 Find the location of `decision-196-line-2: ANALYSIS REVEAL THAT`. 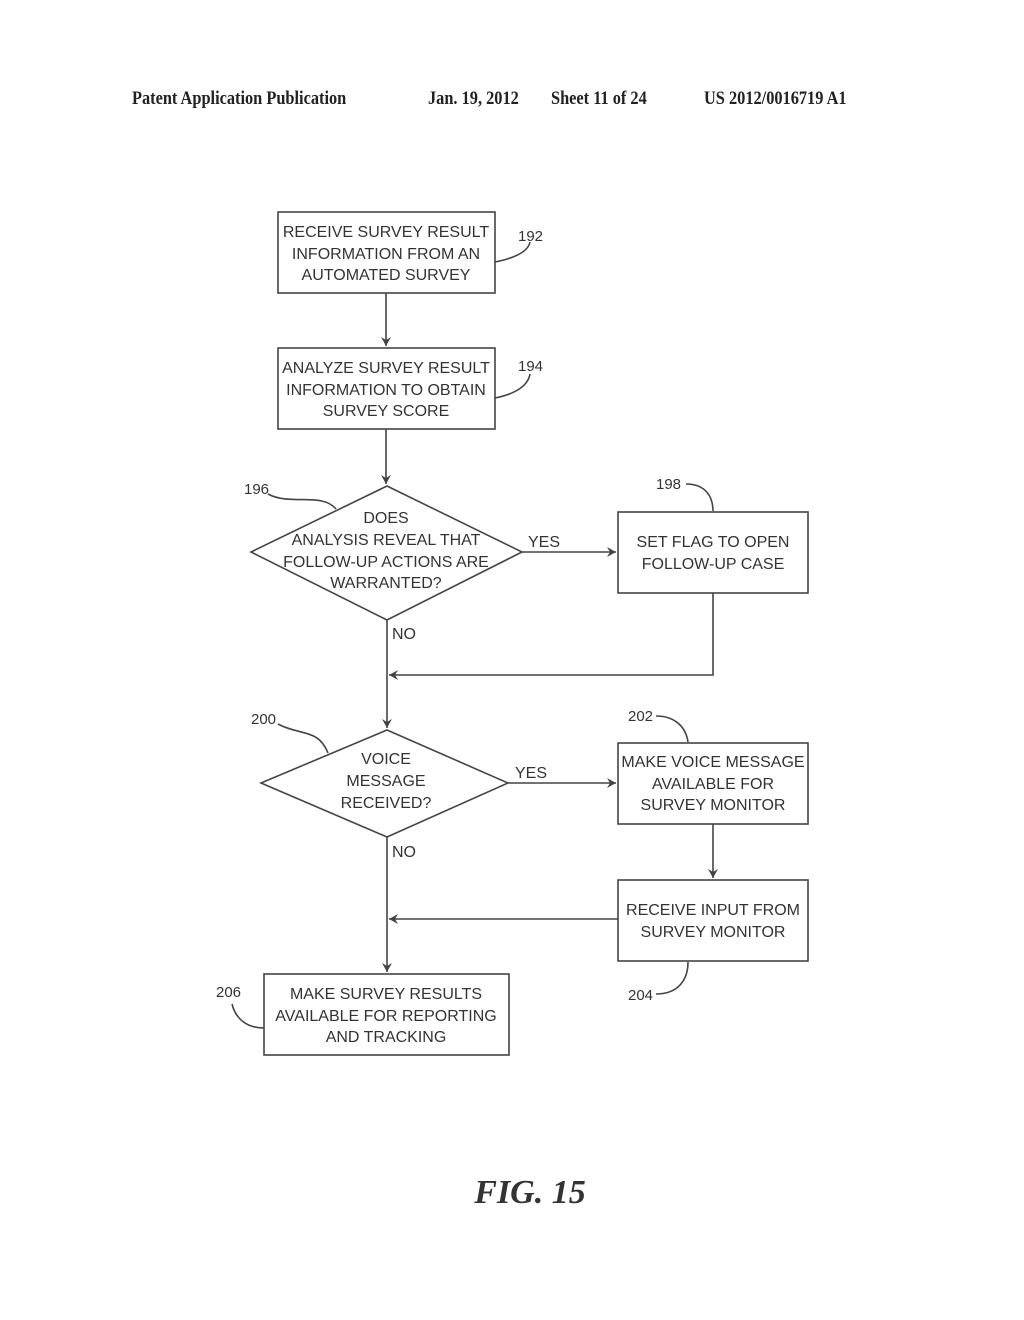

decision-196-line-2: ANALYSIS REVEAL THAT is located at coordinates (386, 540).